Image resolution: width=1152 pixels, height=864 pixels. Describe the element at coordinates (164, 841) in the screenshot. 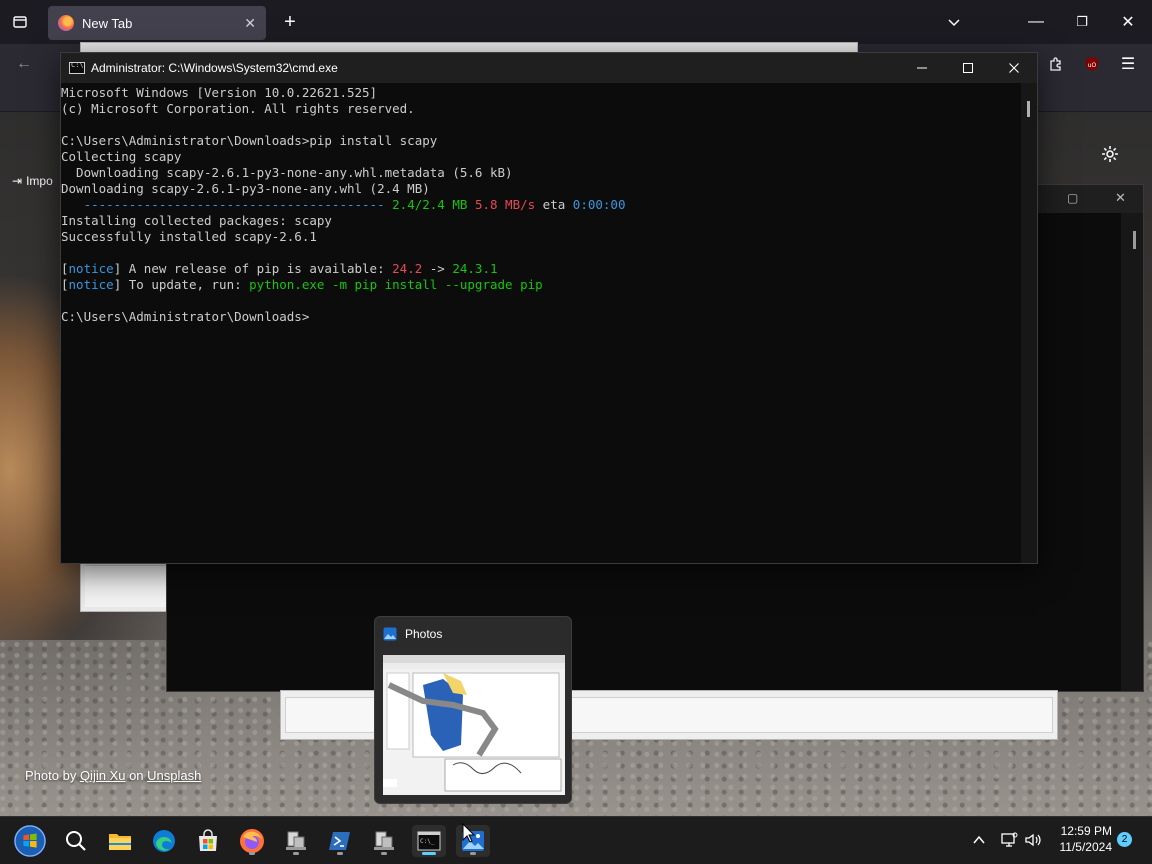

I see `edge-button` at that location.